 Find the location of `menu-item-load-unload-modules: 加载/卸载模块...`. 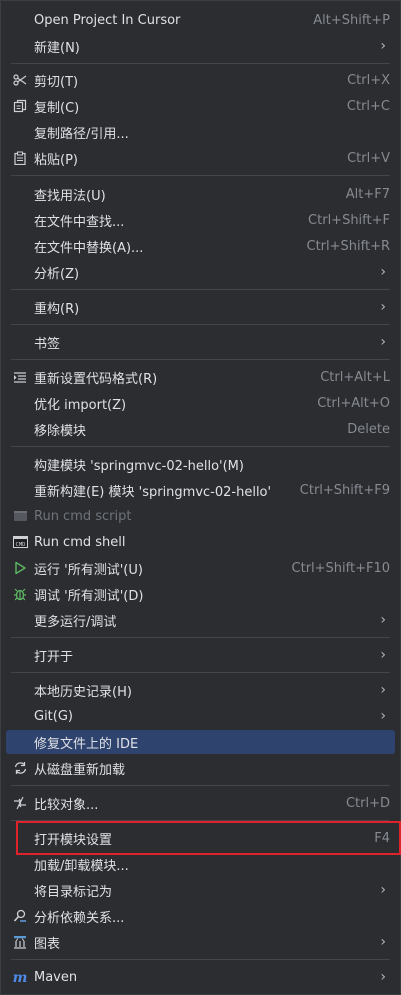

menu-item-load-unload-modules: 加载/卸载模块... is located at coordinates (200, 864).